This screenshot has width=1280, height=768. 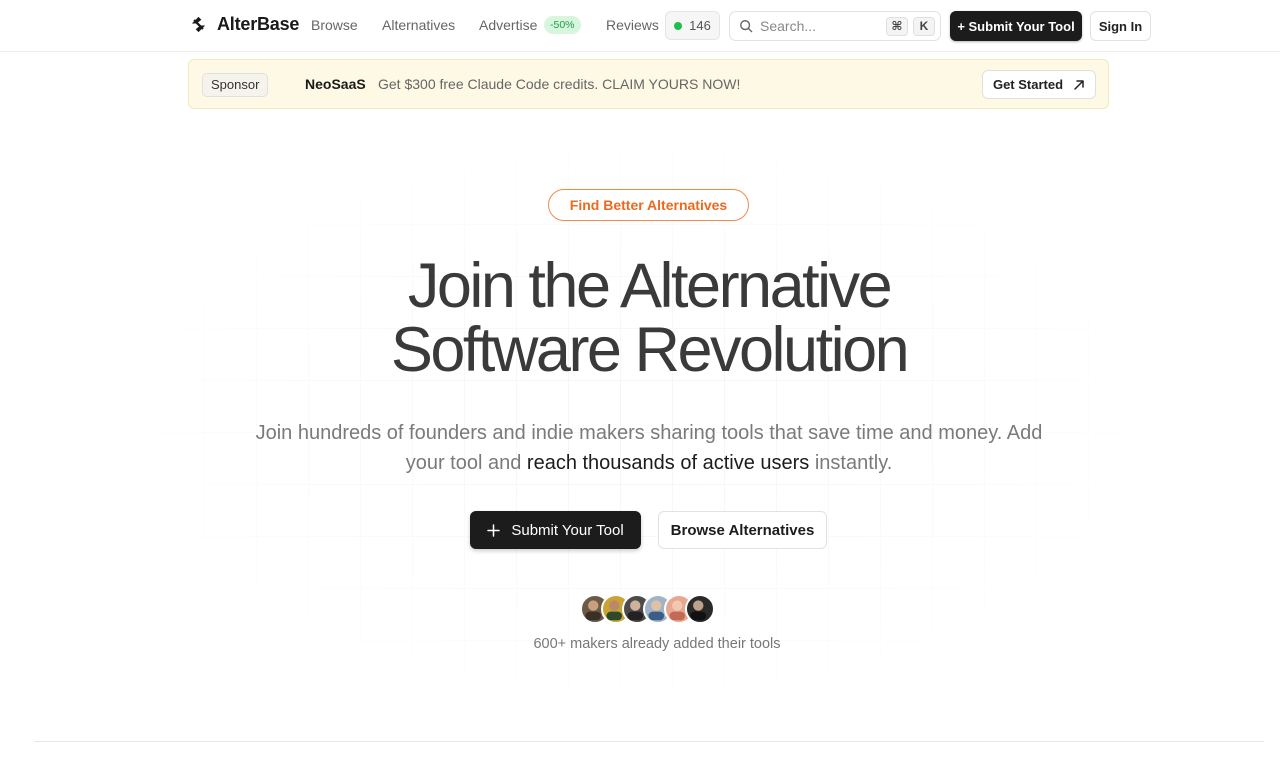 I want to click on nav-advertise: Advertise, so click(x=508, y=25).